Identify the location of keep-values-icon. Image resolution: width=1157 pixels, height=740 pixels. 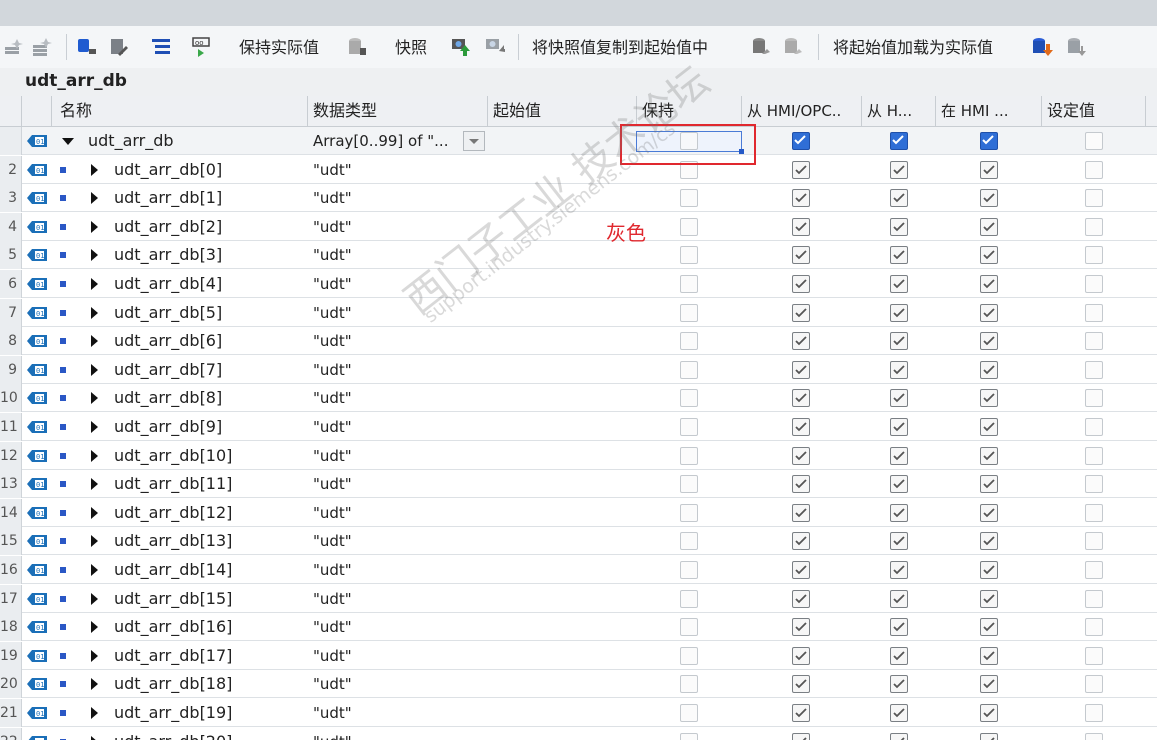
(357, 47).